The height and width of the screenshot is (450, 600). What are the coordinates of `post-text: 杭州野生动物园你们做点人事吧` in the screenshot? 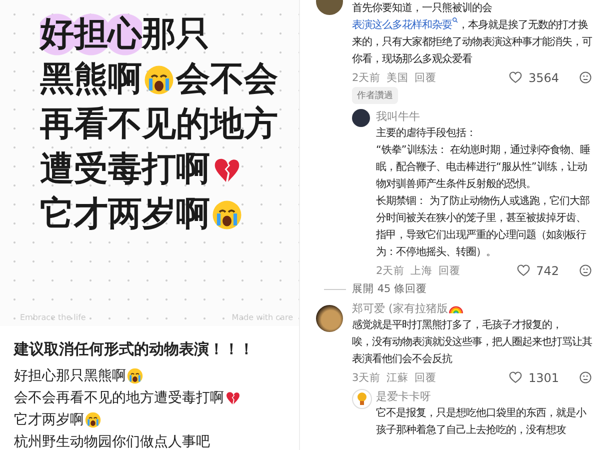 It's located at (112, 441).